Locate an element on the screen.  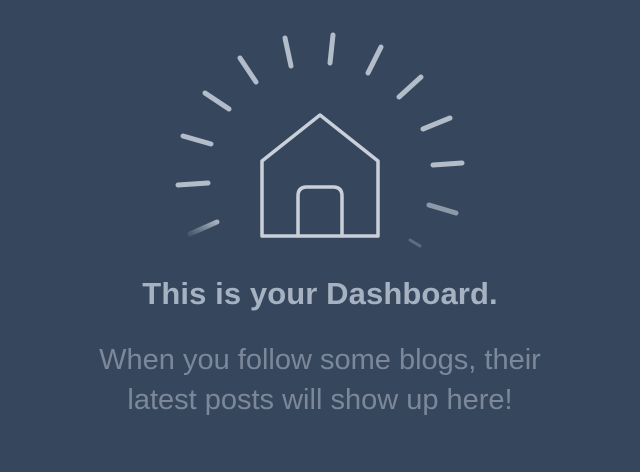
dashboard-message-line-1: When you follow some blogs, their is located at coordinates (320, 360).